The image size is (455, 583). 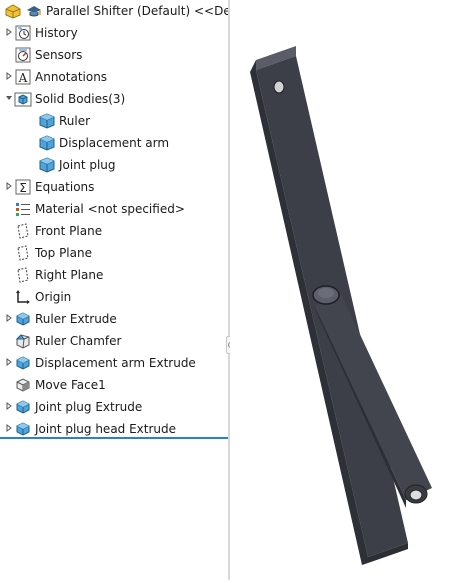 What do you see at coordinates (65, 187) in the screenshot?
I see `tree-item-label: Equations` at bounding box center [65, 187].